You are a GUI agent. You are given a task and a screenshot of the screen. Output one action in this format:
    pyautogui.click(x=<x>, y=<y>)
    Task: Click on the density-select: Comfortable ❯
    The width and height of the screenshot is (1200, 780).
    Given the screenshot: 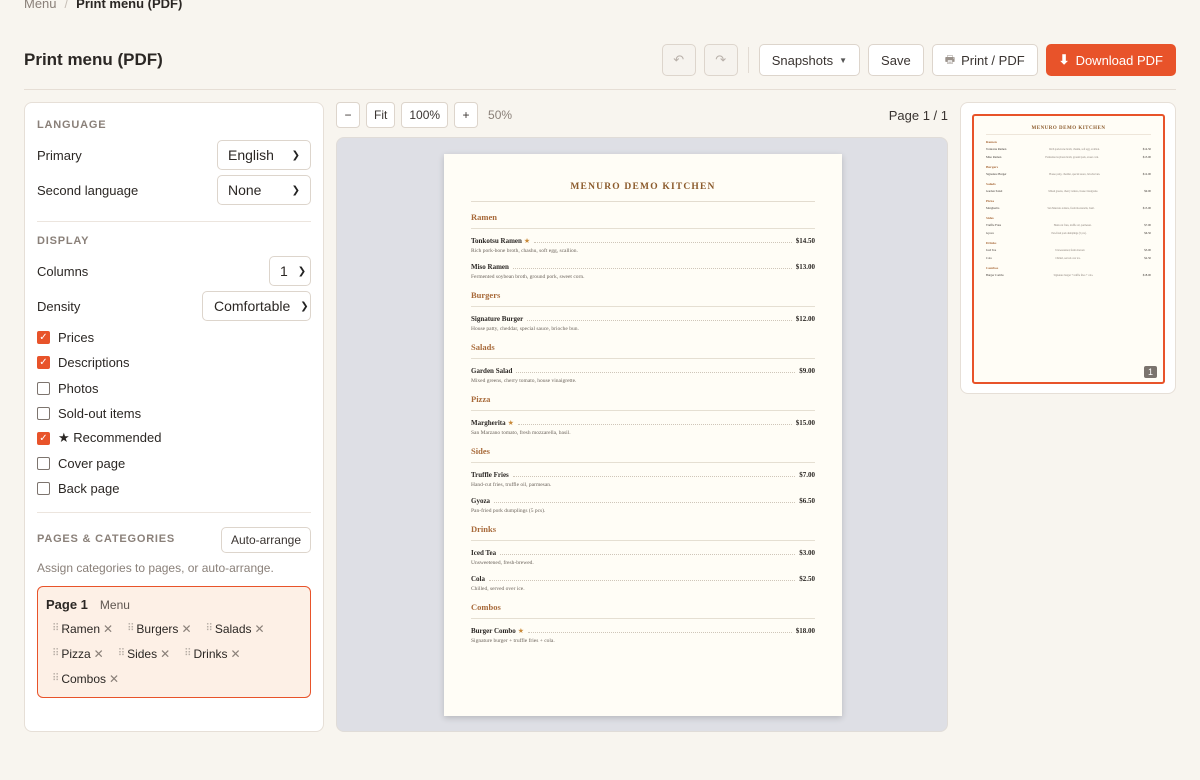 What is the action you would take?
    pyautogui.click(x=256, y=306)
    